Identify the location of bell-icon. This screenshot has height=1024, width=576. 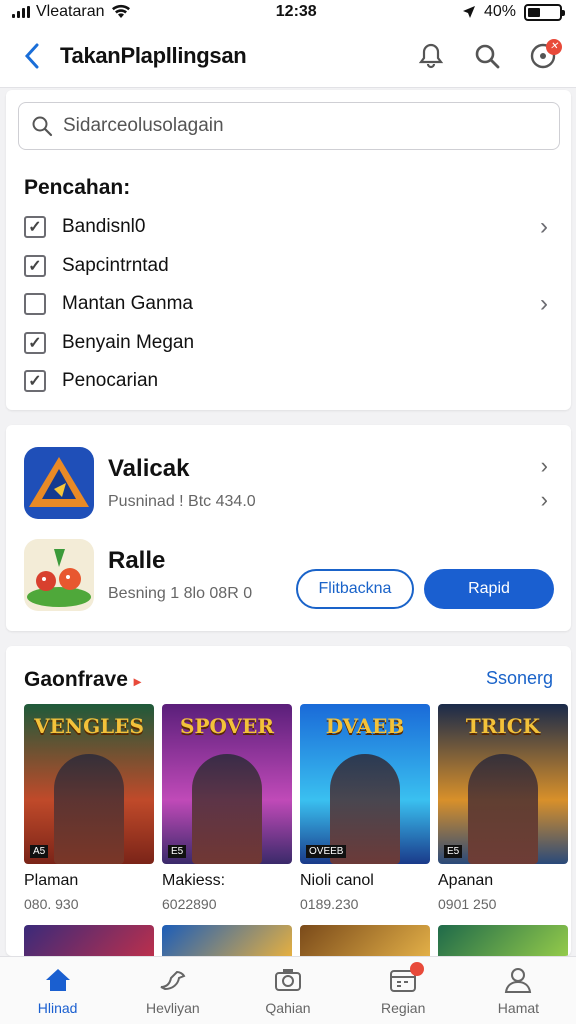
(431, 55).